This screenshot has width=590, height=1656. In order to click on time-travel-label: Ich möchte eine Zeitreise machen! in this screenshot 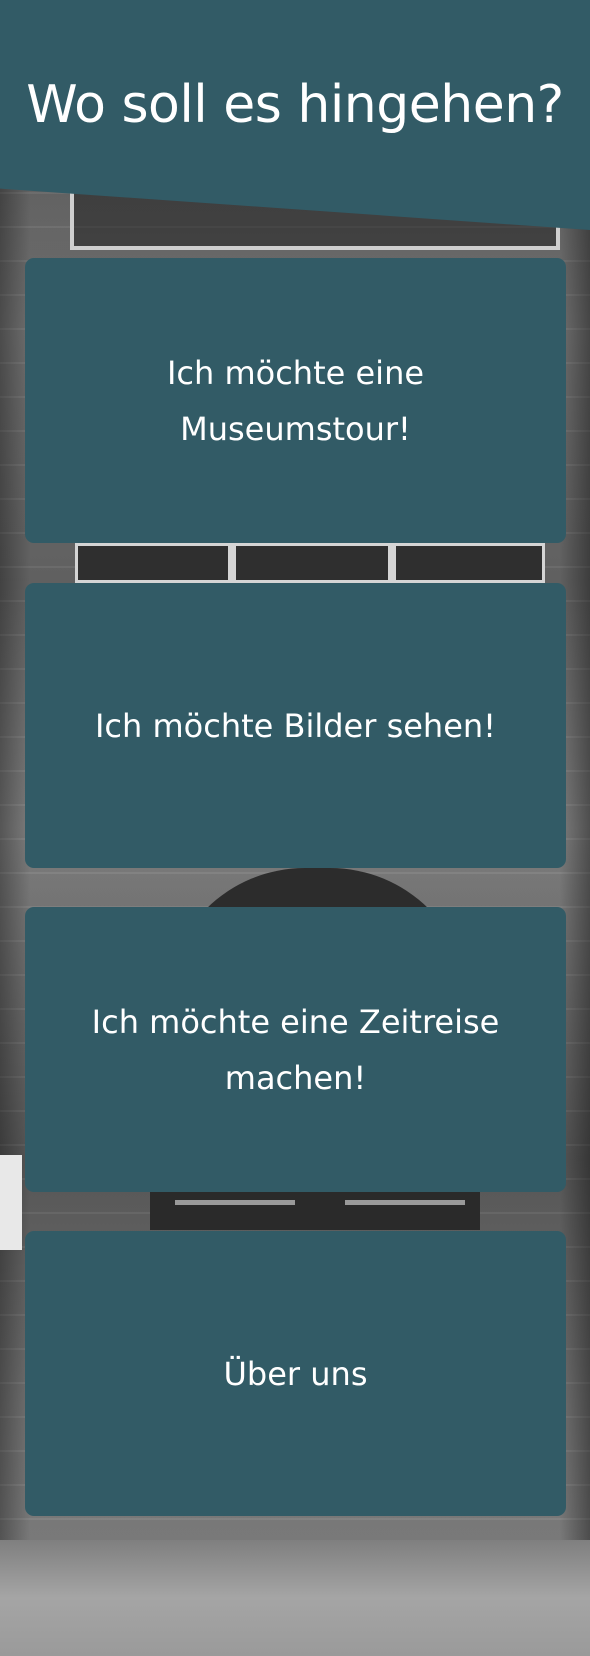, I will do `click(295, 1049)`.